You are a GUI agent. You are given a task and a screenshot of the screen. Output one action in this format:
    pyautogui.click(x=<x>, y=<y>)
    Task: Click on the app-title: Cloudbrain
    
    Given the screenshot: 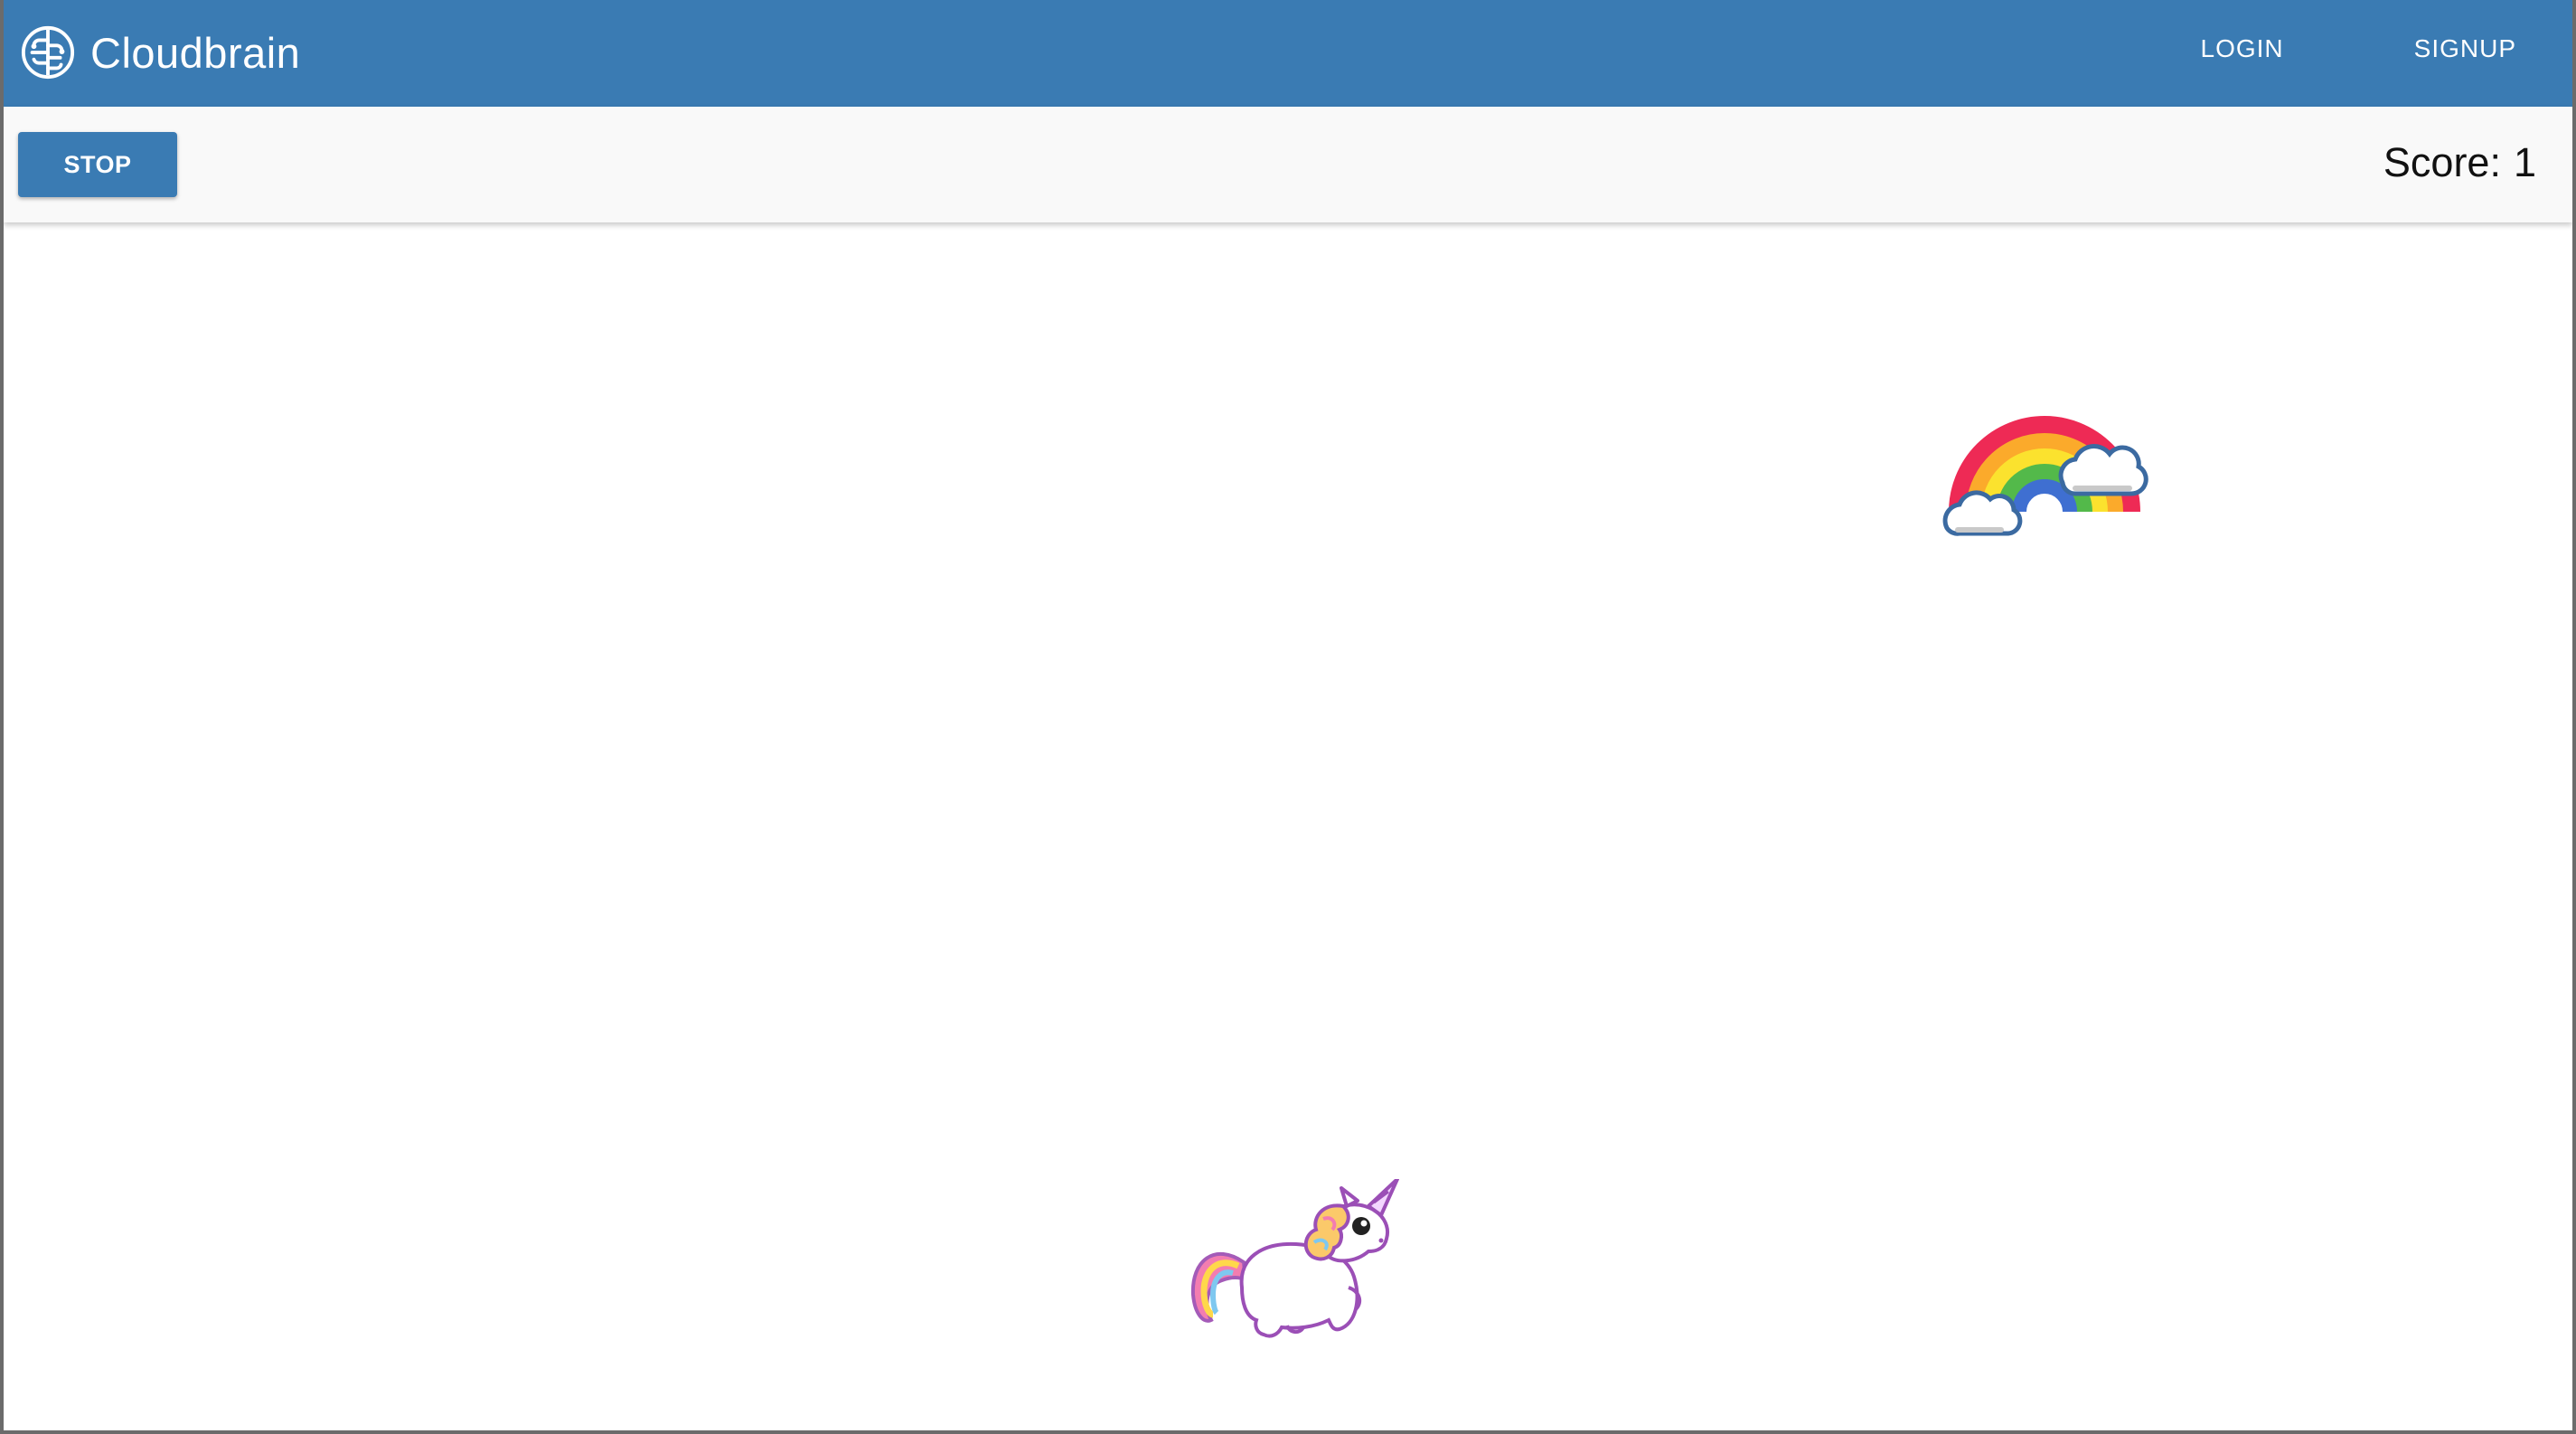 What is the action you would take?
    pyautogui.click(x=195, y=52)
    